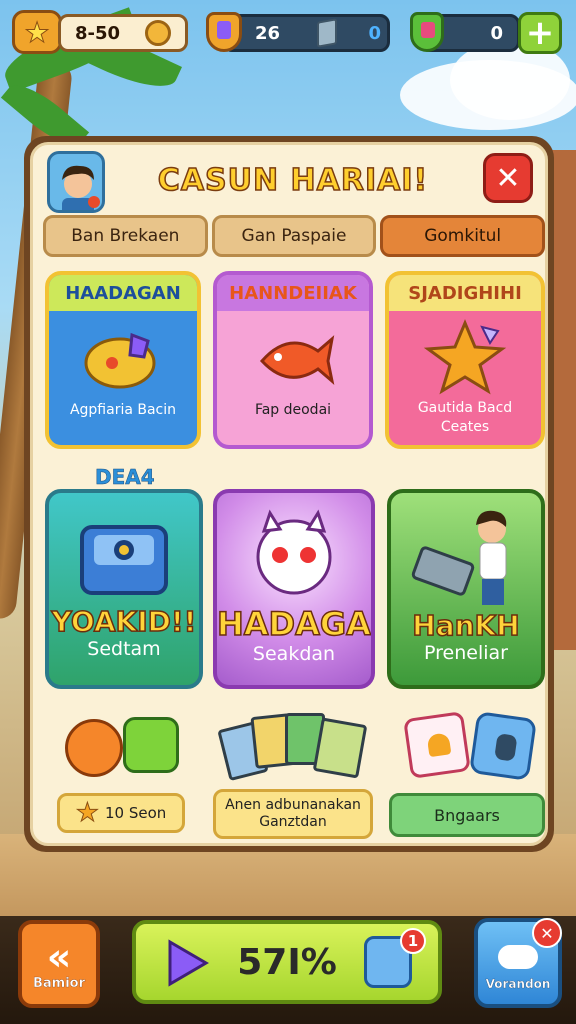 The image size is (576, 1024). What do you see at coordinates (473, 747) in the screenshot?
I see `gift-icons` at bounding box center [473, 747].